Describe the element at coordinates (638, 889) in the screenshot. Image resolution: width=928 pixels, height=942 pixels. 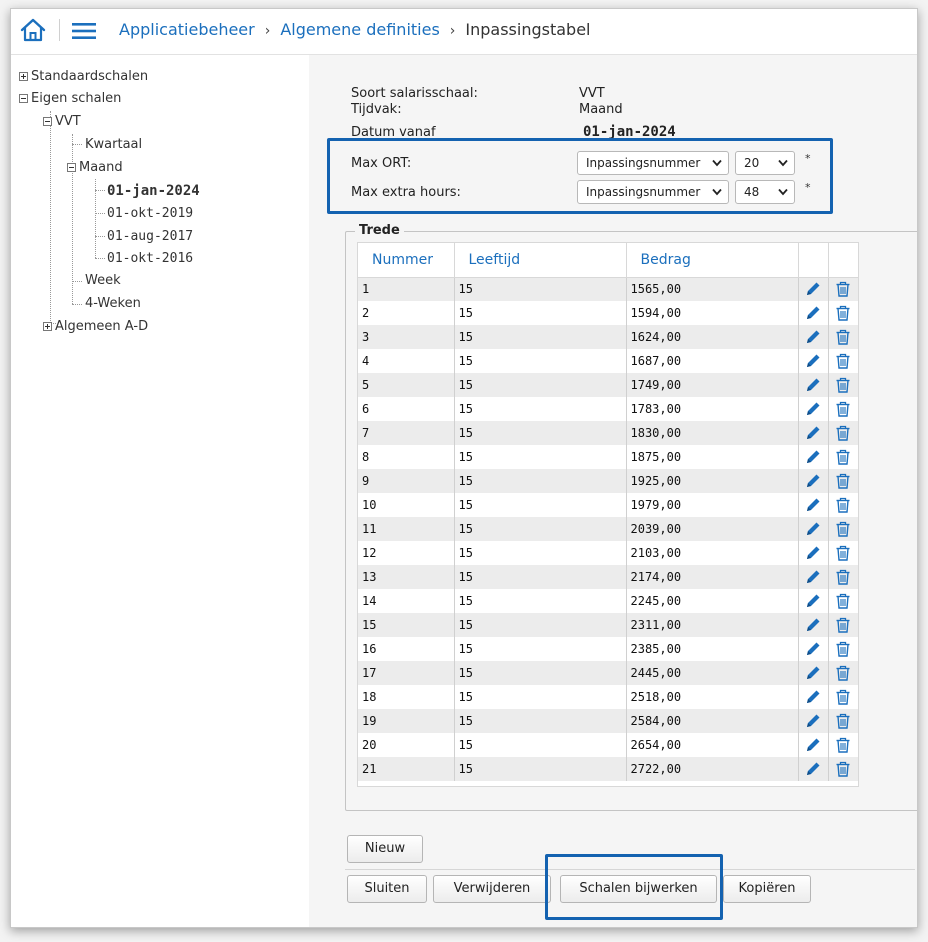
I see `schalen-bijwerken-button: Schalen bijwerken` at that location.